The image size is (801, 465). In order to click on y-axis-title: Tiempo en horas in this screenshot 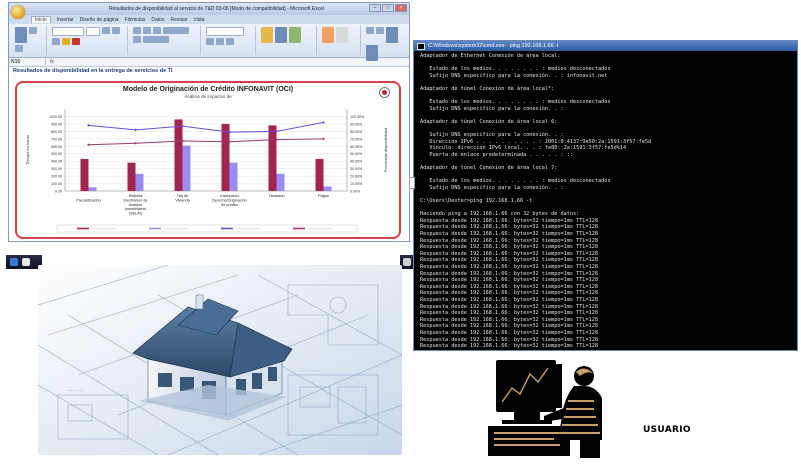, I will do `click(27, 150)`.